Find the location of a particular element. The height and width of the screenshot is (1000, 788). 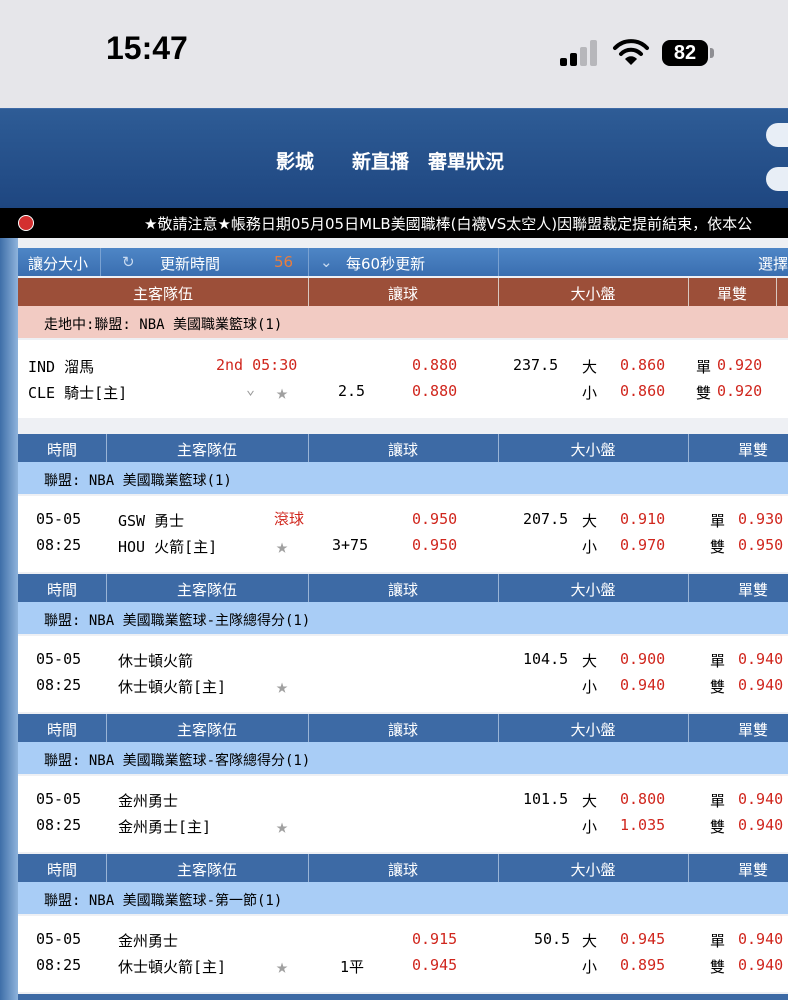

under-odds: 0.940 is located at coordinates (642, 685).